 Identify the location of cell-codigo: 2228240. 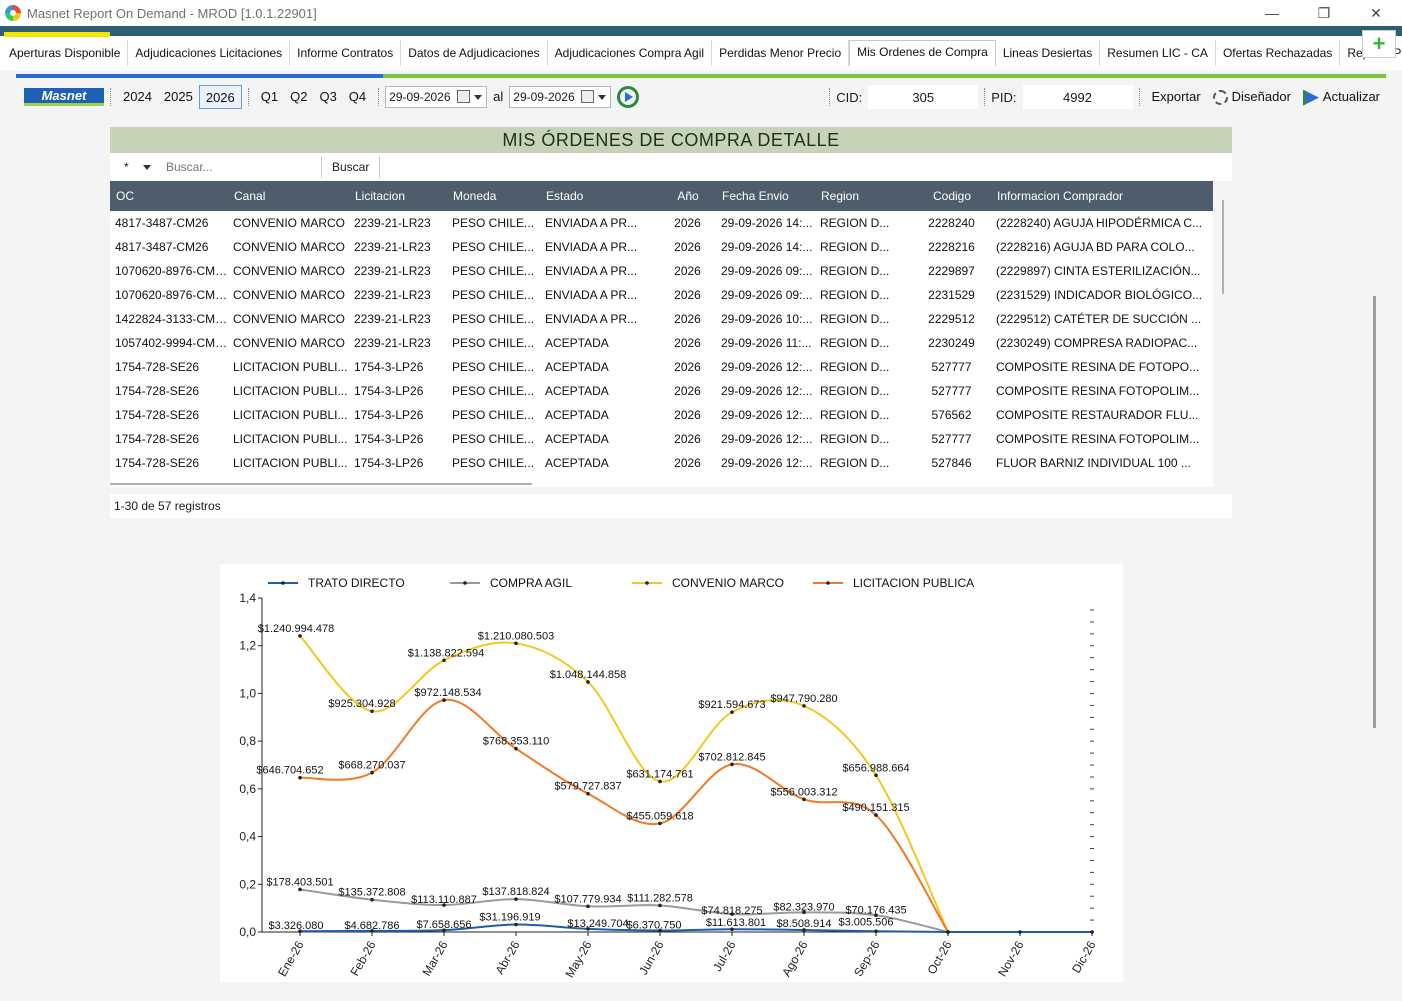
(951, 223).